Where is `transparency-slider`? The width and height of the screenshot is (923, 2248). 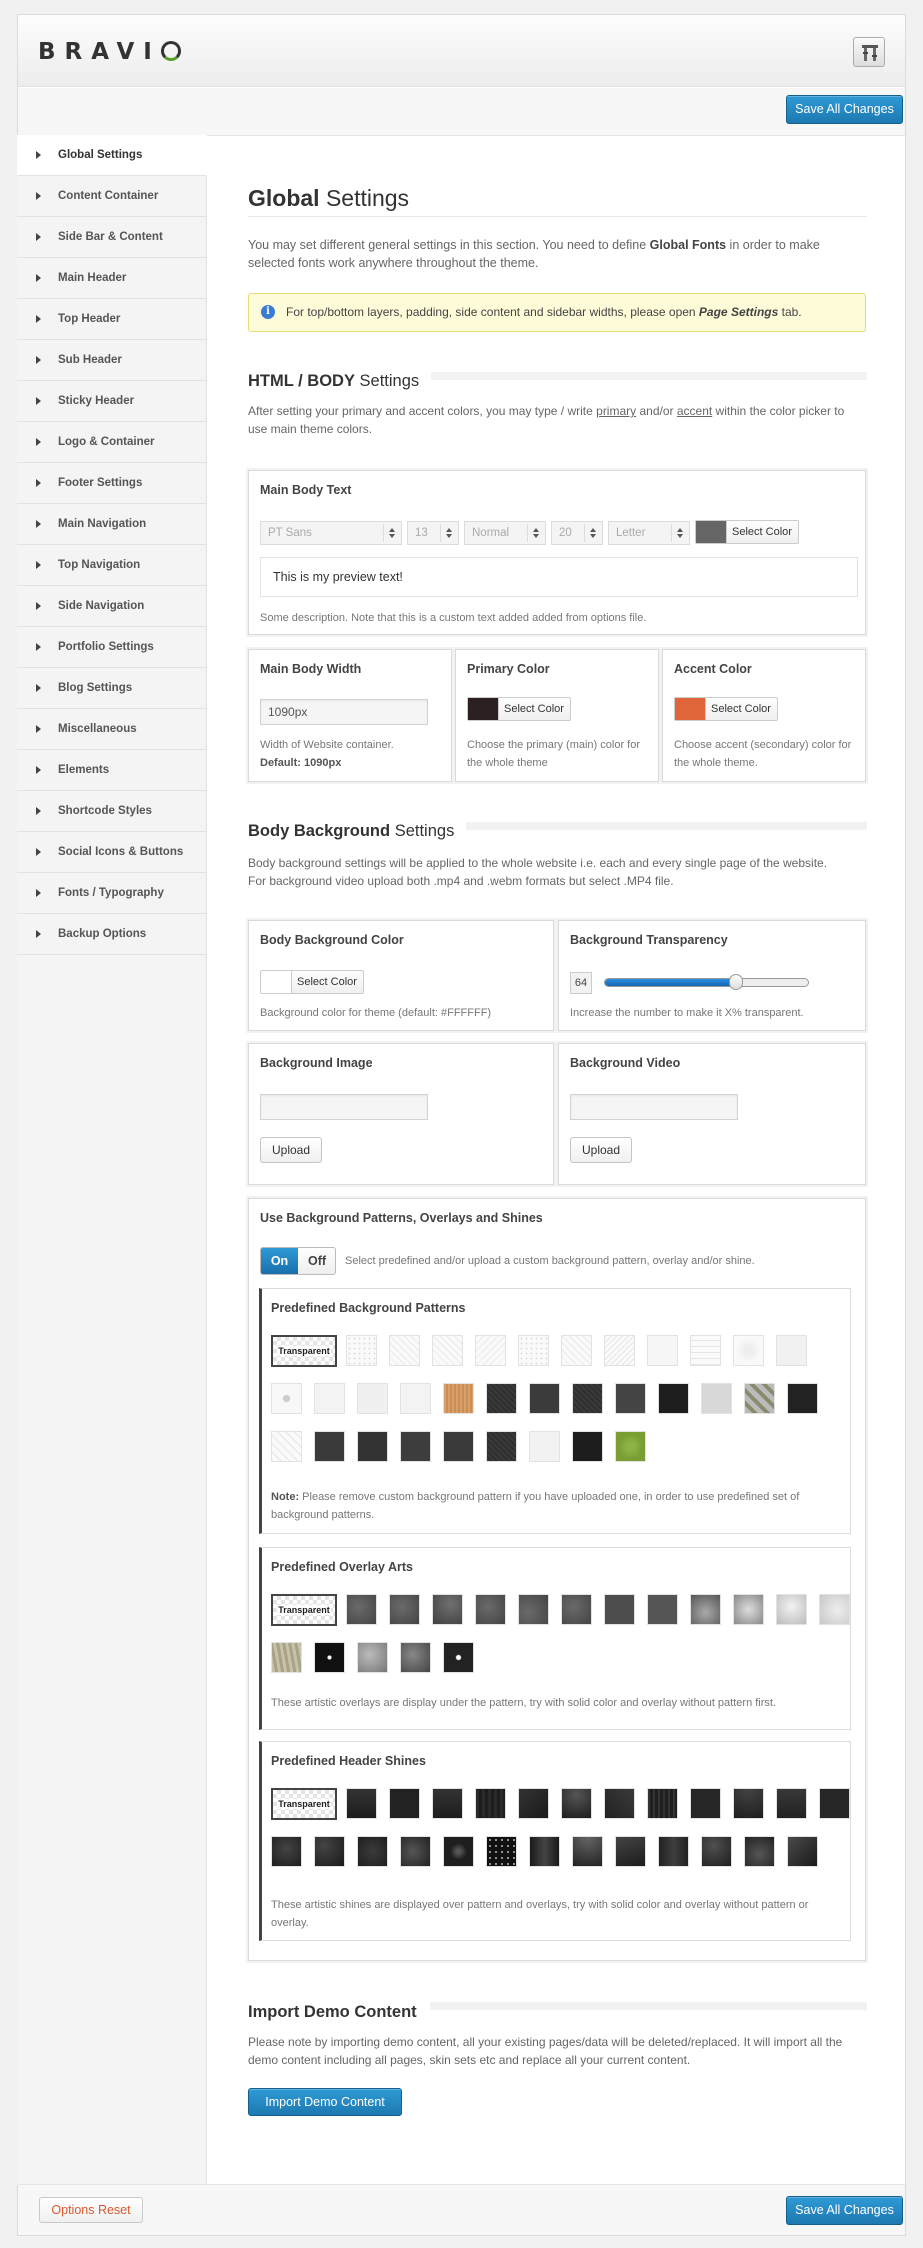 transparency-slider is located at coordinates (706, 982).